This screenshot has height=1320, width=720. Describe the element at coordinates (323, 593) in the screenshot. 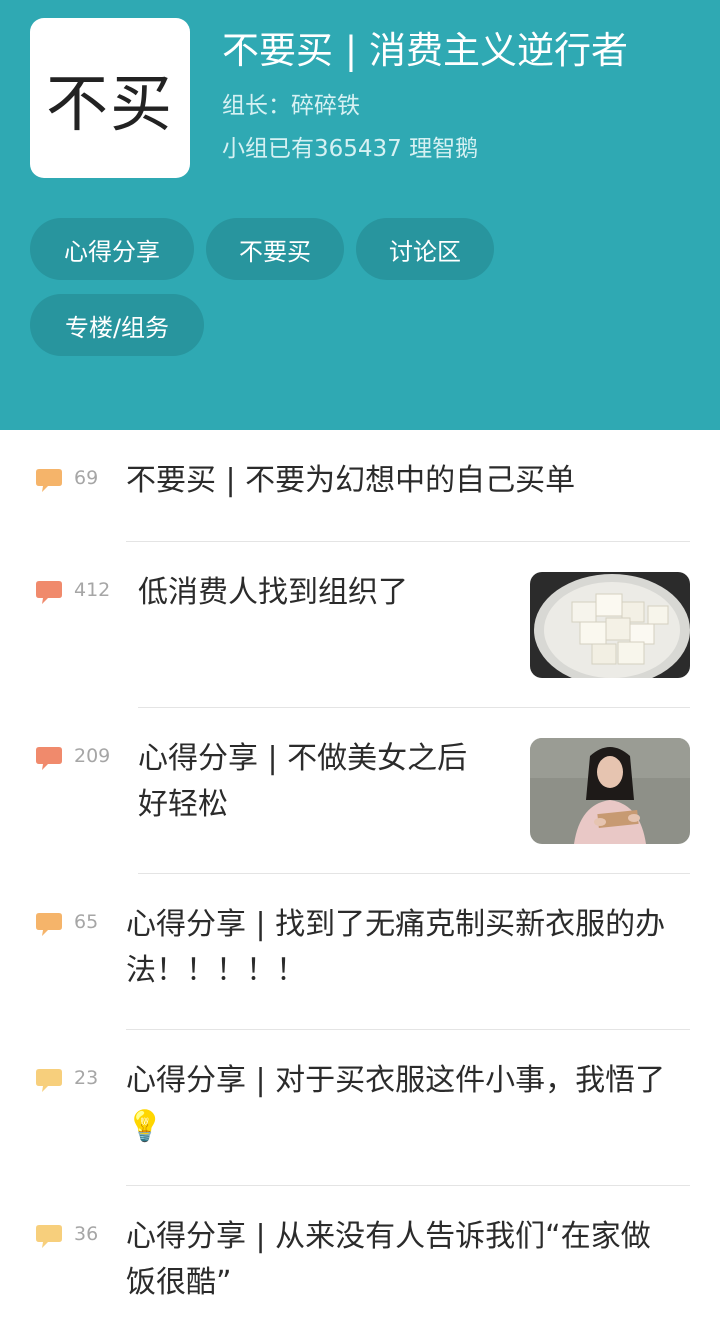

I see `post-title: 低消费人找到组织了` at that location.